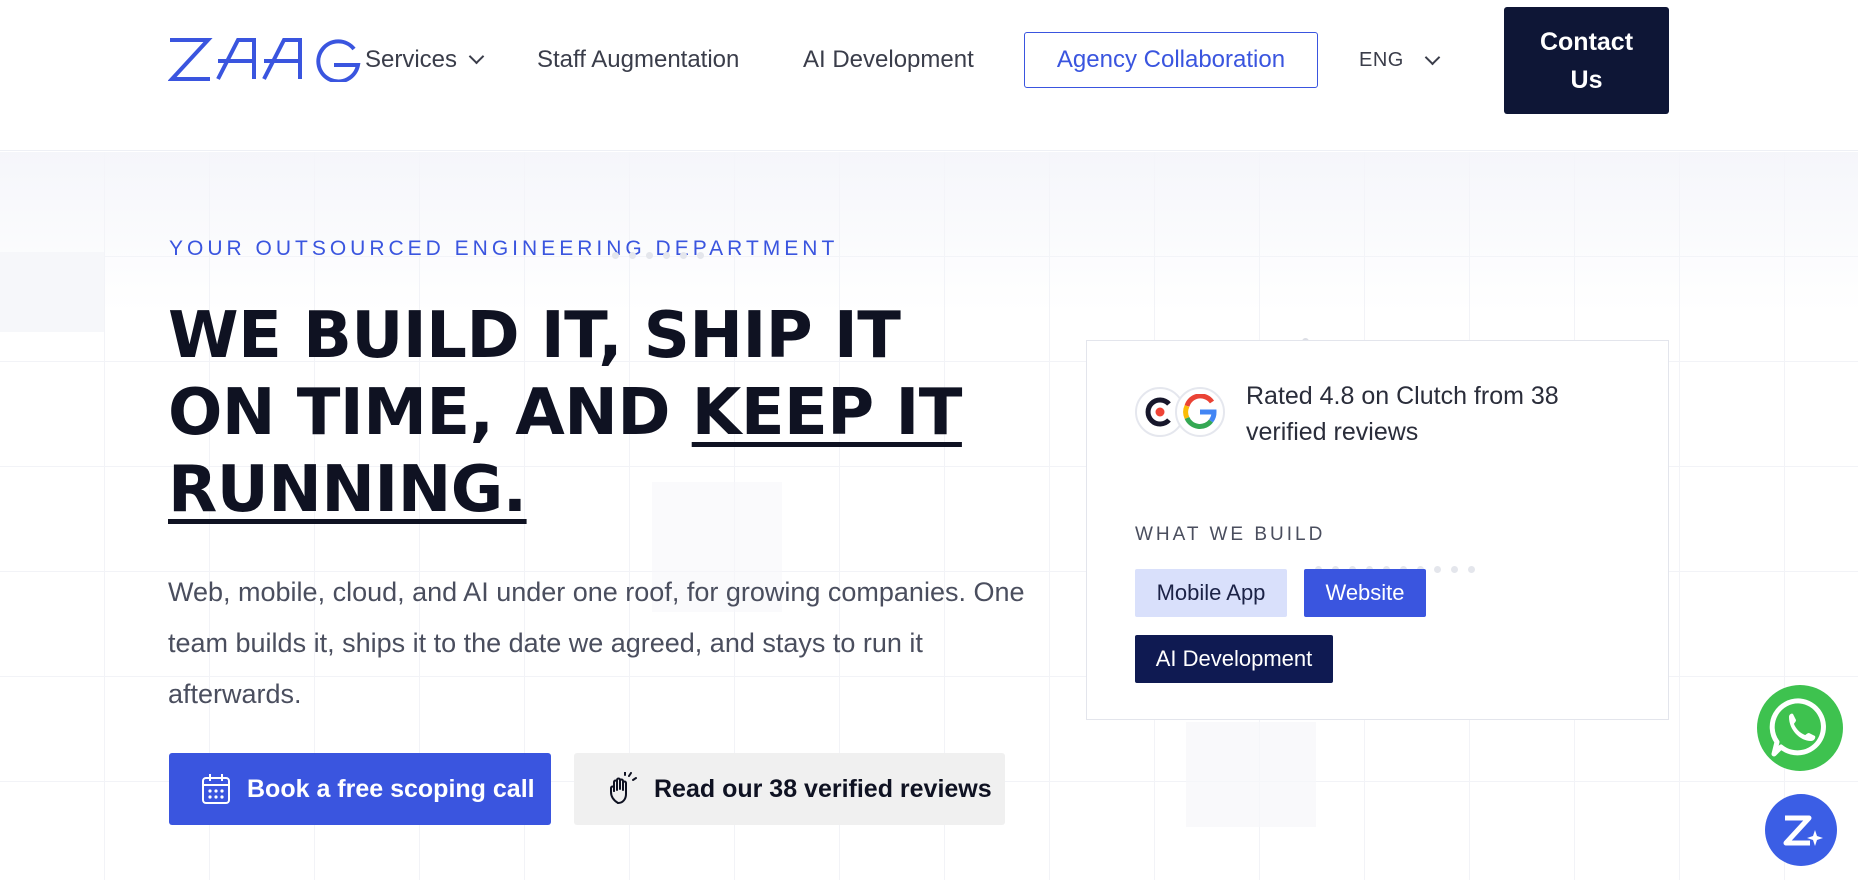 Image resolution: width=1858 pixels, height=880 pixels. Describe the element at coordinates (266, 59) in the screenshot. I see `zaag-logo` at that location.